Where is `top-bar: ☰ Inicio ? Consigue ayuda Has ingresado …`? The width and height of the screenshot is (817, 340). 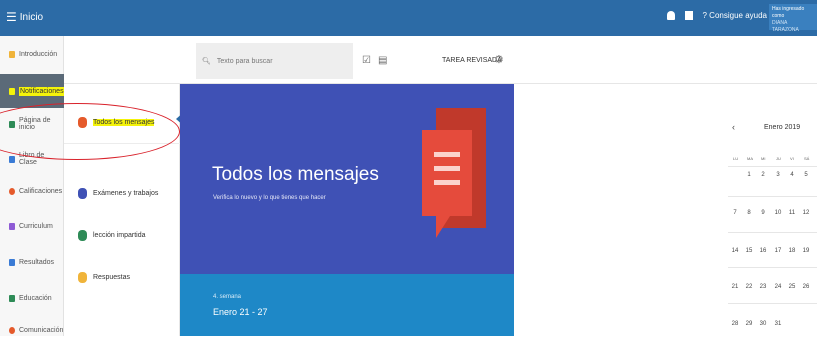 top-bar: ☰ Inicio ? Consigue ayuda Has ingresado … is located at coordinates (408, 18).